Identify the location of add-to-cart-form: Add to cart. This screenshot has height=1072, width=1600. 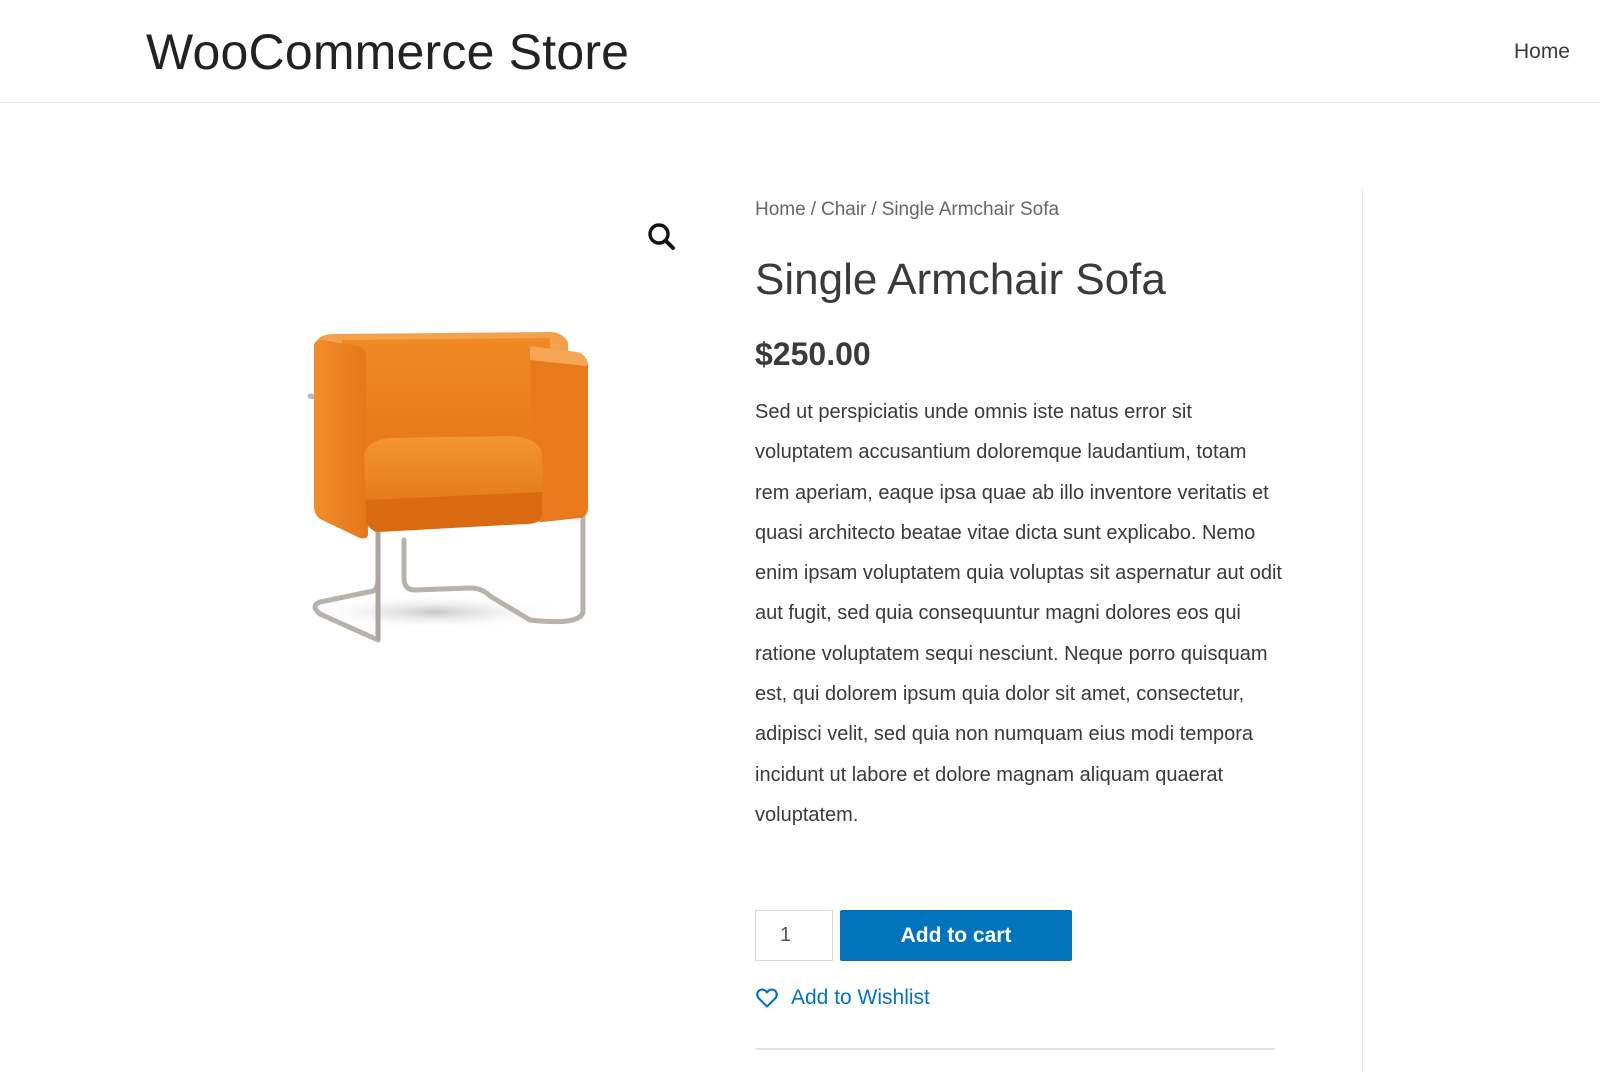
(1025, 936).